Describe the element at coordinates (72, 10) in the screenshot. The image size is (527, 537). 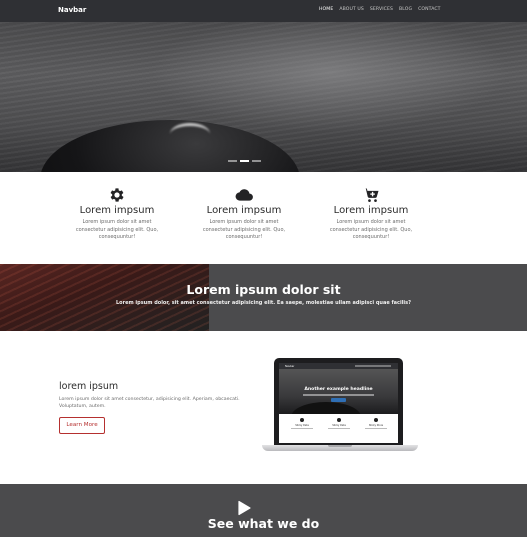
I see `navbar-brand: Navbar` at that location.